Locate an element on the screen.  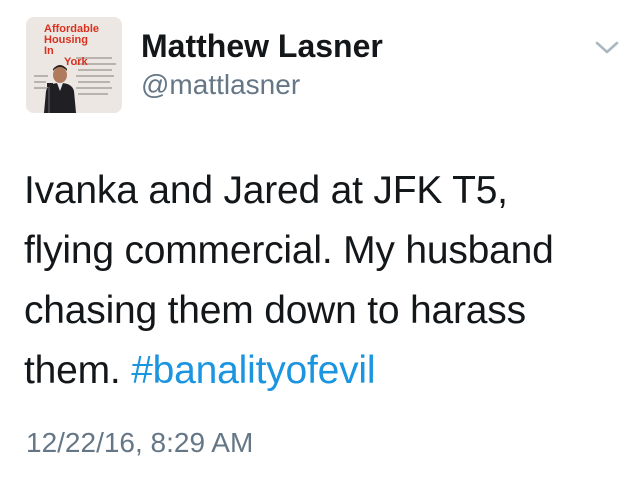
svg-text: In is located at coordinates (49, 51).